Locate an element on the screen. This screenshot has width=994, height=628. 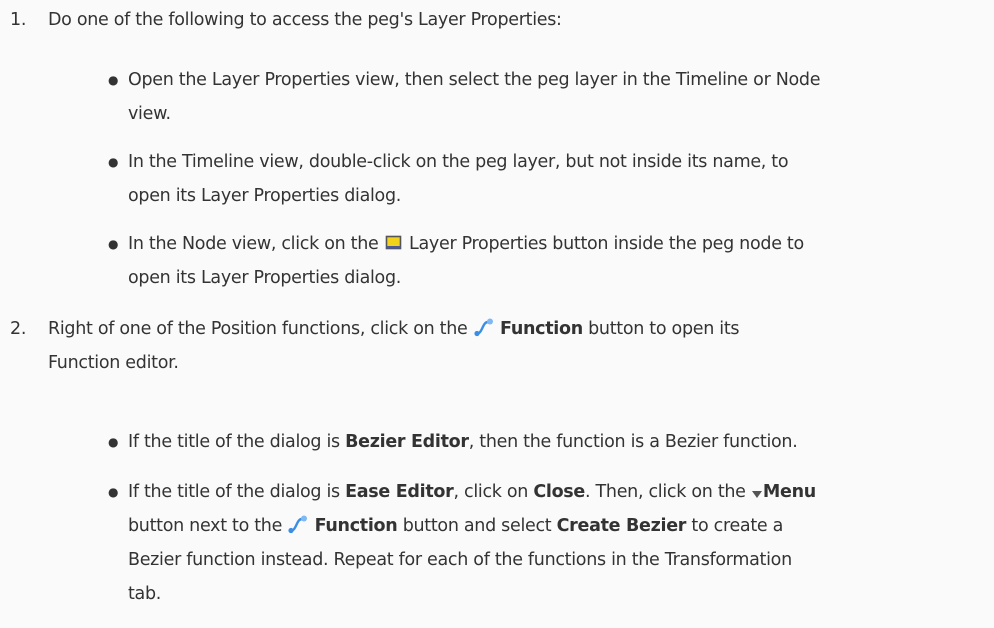
step-text-line: Function editor. is located at coordinates (113, 363).